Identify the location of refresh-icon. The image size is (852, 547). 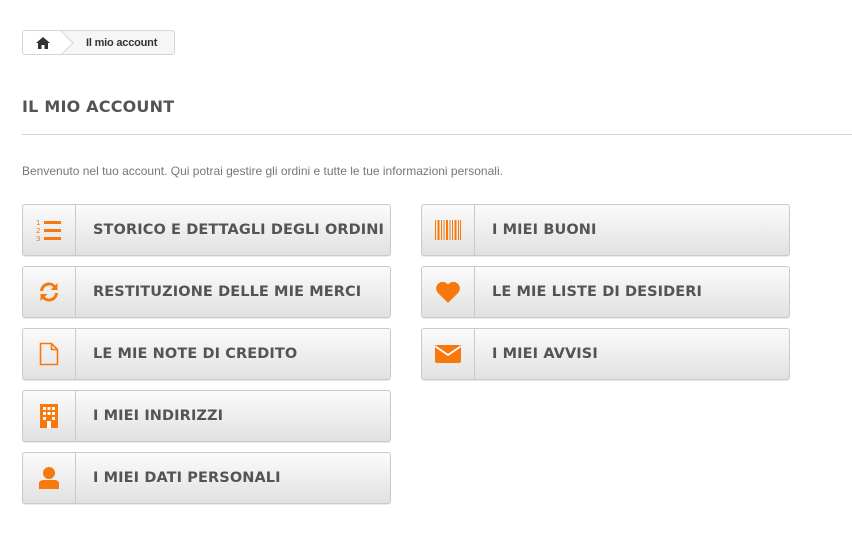
(49, 292).